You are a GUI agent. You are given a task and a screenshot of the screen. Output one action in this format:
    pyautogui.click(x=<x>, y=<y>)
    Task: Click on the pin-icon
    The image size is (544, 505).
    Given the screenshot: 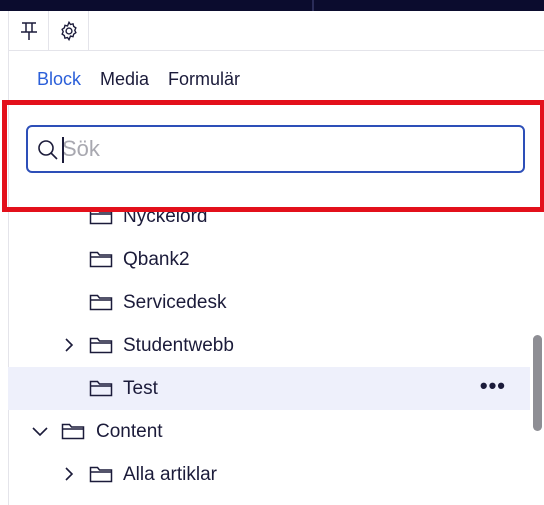 What is the action you would take?
    pyautogui.click(x=28, y=30)
    